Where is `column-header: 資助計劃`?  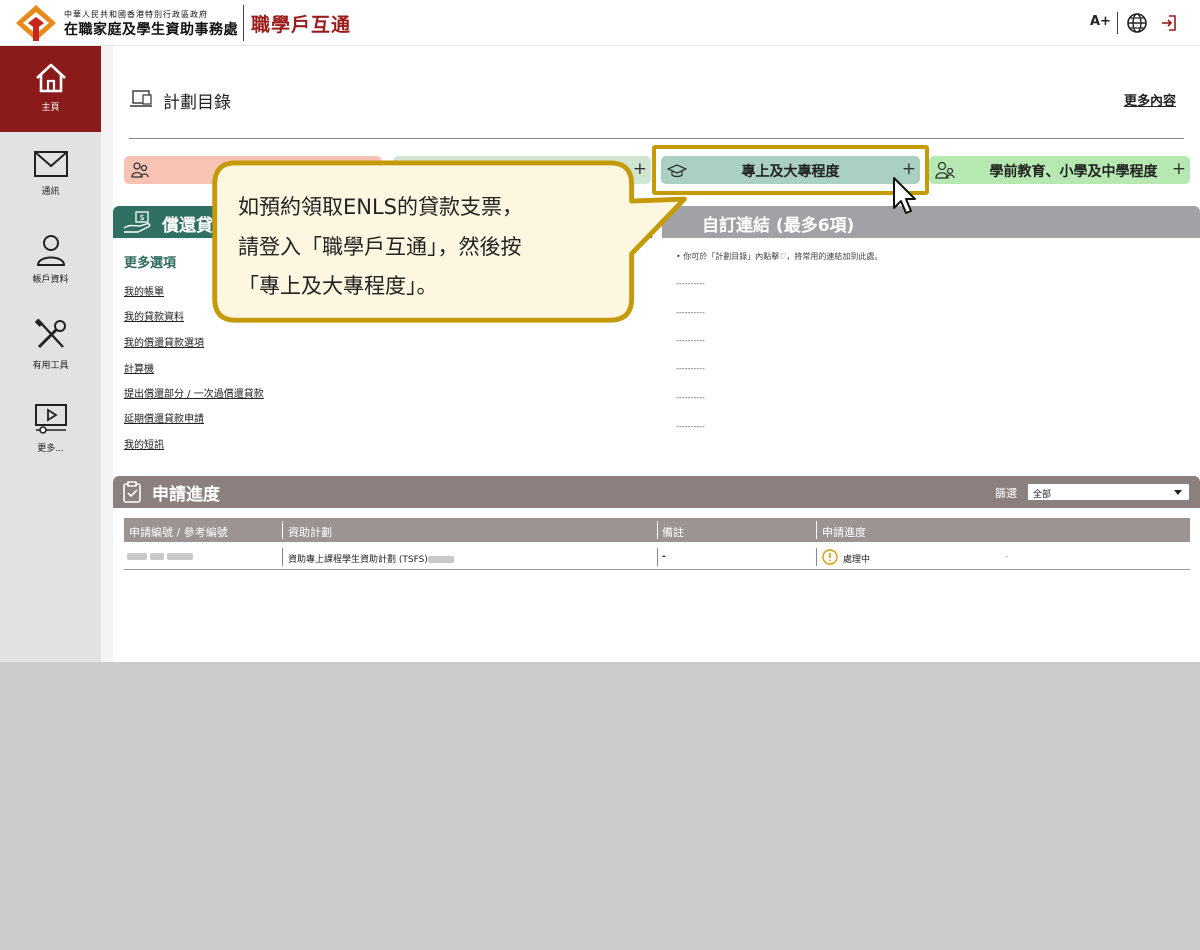
column-header: 資助計劃 is located at coordinates (310, 532).